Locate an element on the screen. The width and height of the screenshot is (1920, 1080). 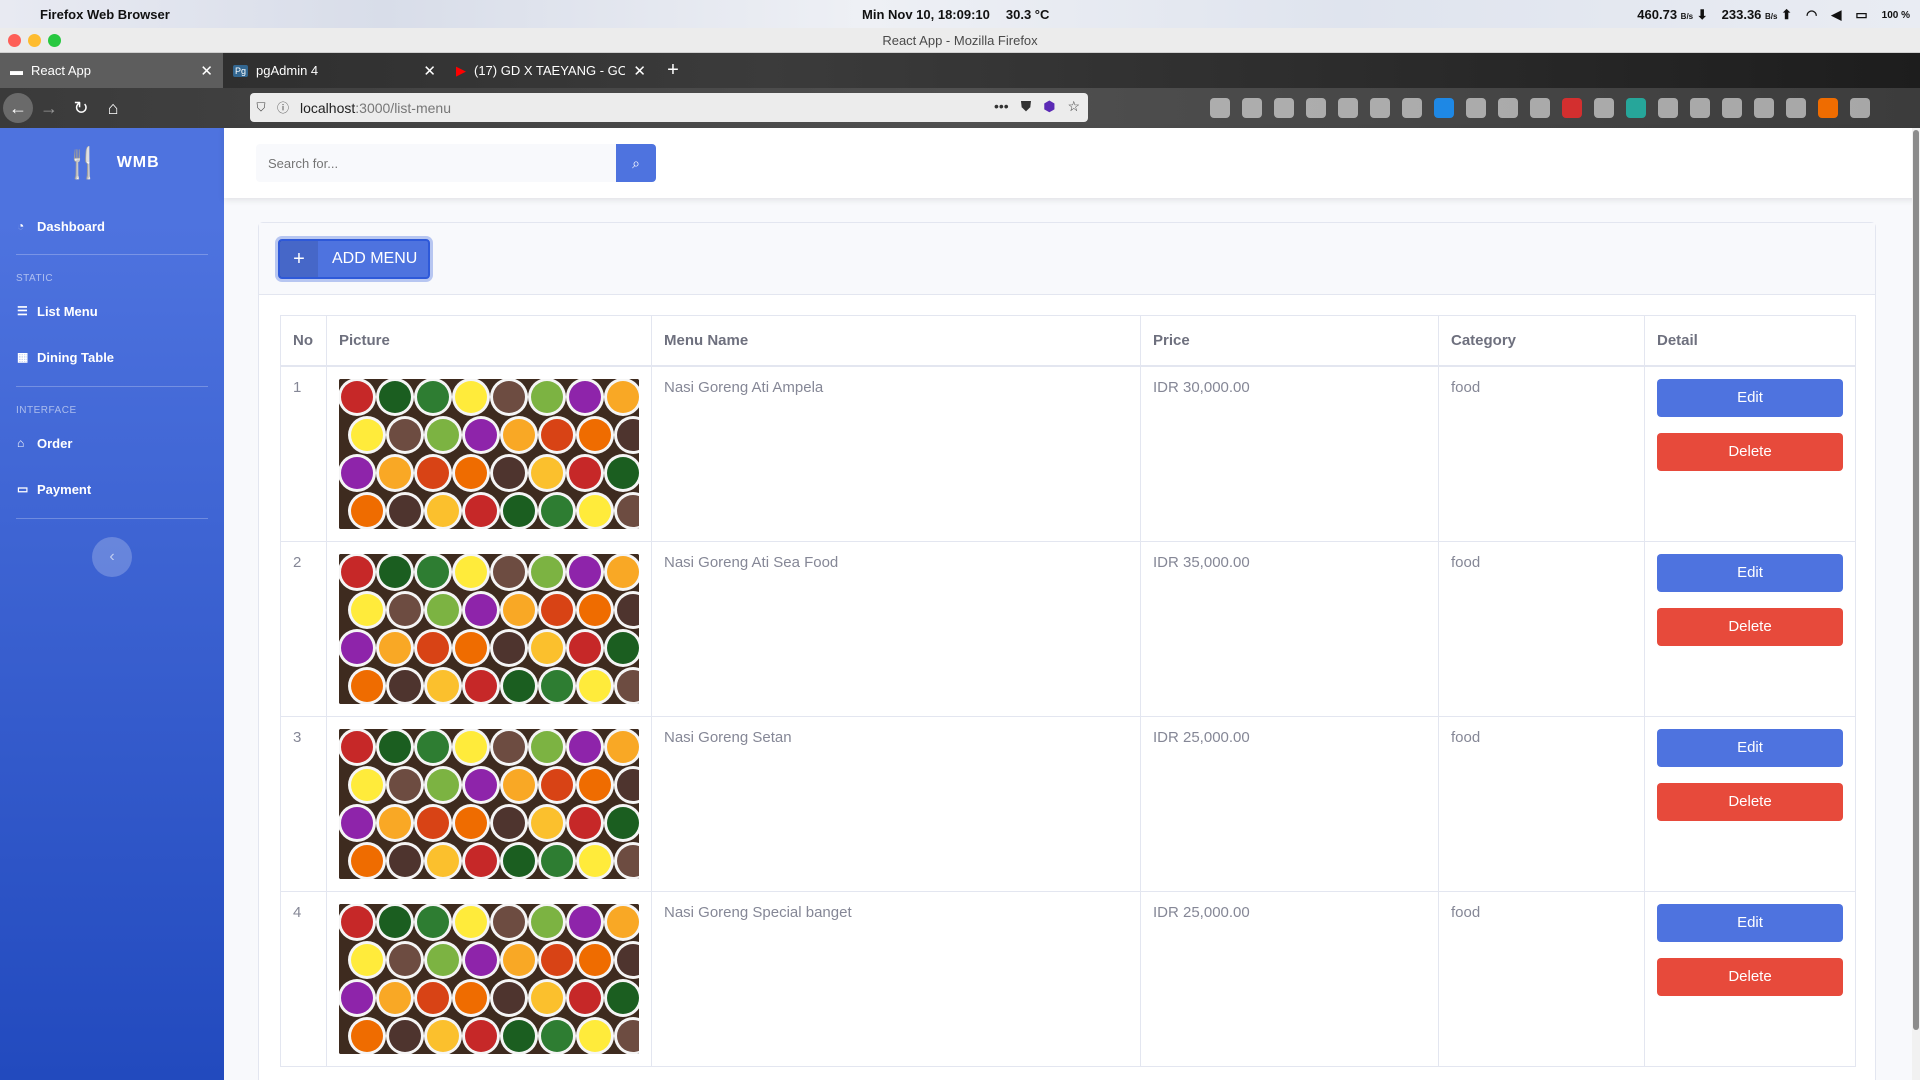
home-button: ⌂ is located at coordinates (113, 108).